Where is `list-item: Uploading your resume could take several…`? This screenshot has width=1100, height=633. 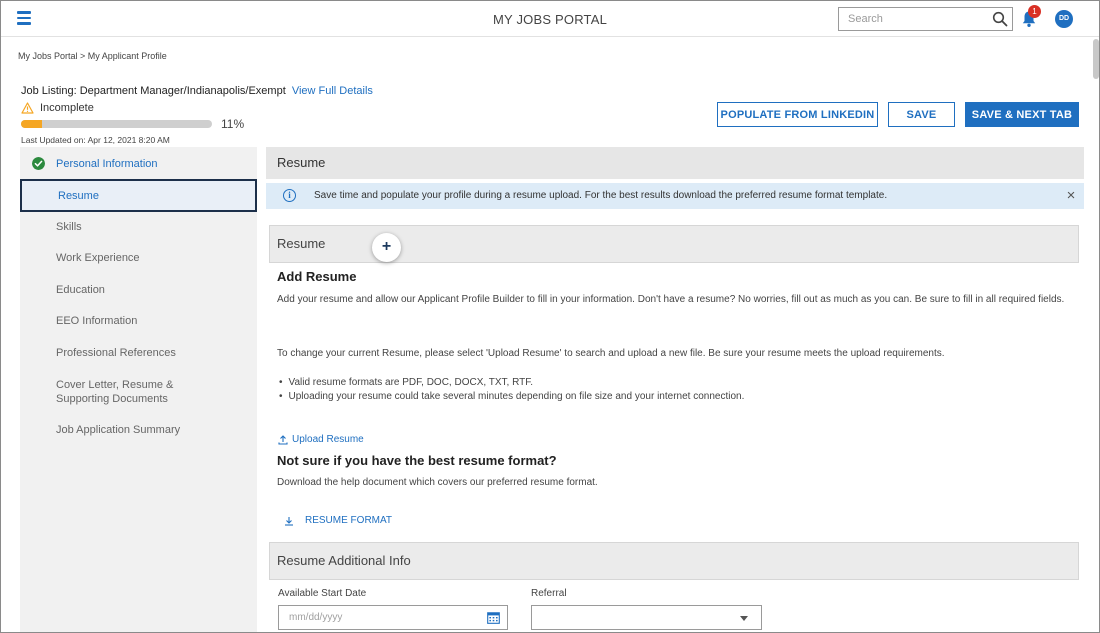
list-item: Uploading your resume could take several… is located at coordinates (511, 397).